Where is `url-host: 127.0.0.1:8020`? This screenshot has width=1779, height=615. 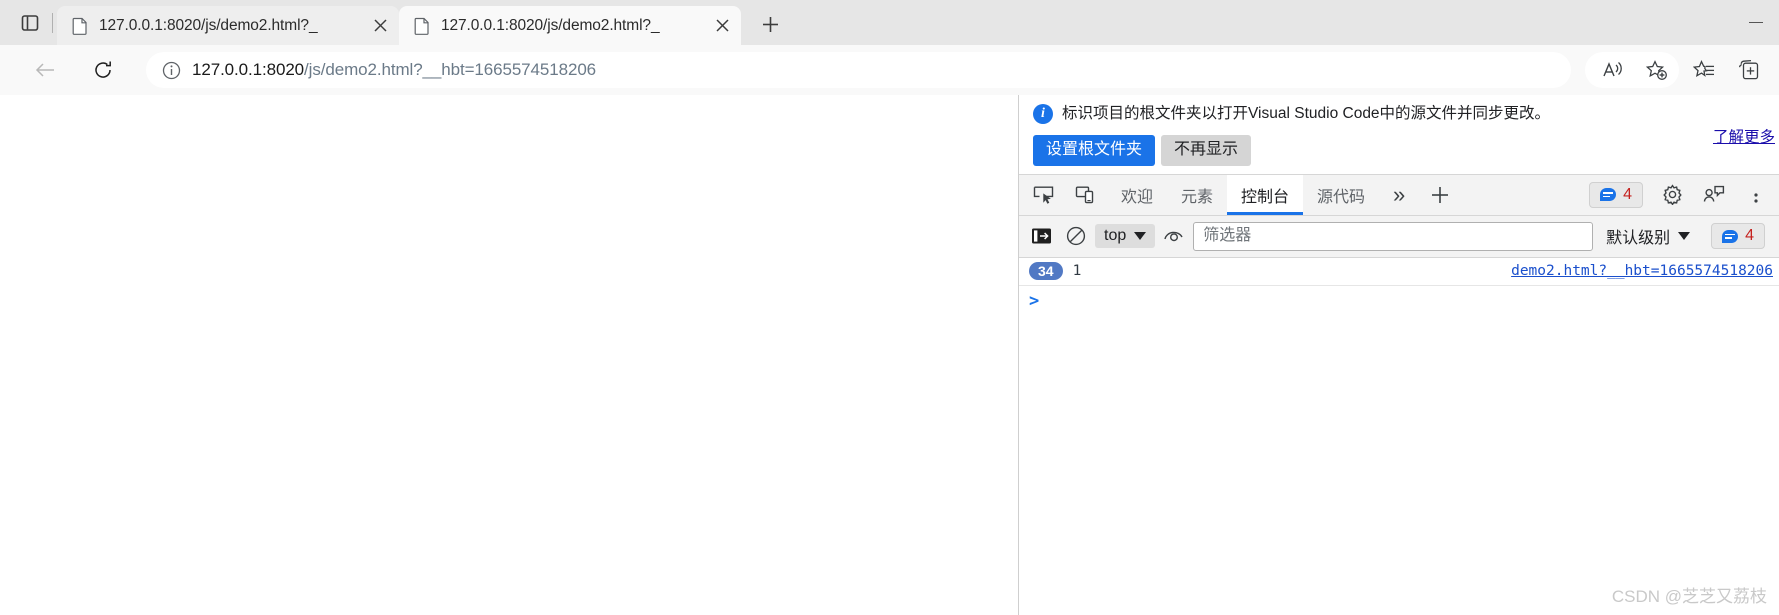
url-host: 127.0.0.1:8020 is located at coordinates (248, 69).